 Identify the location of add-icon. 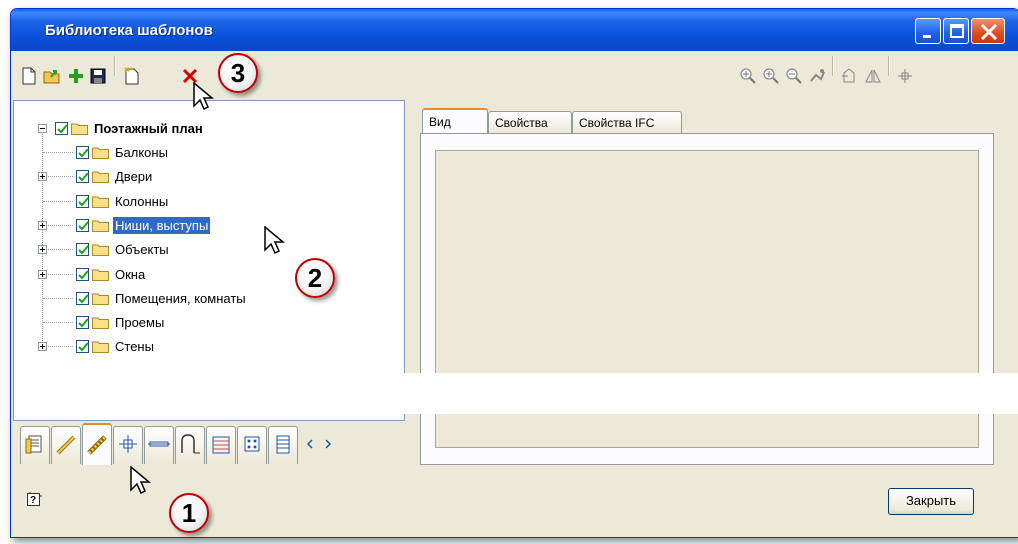
(76, 76).